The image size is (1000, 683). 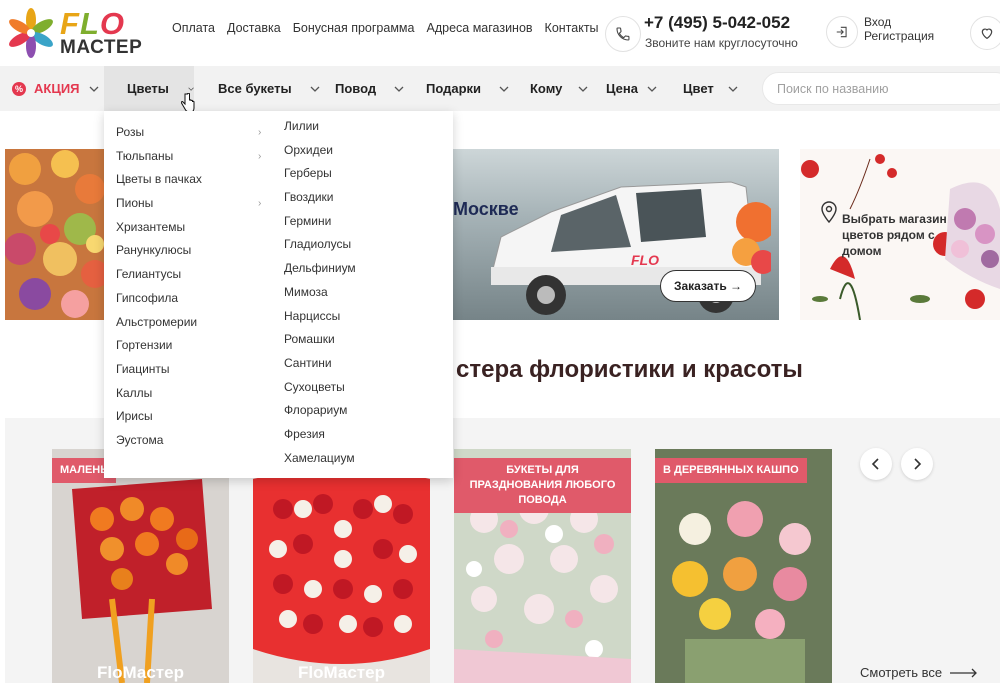 What do you see at coordinates (708, 286) in the screenshot?
I see `order-button: Заказать →` at bounding box center [708, 286].